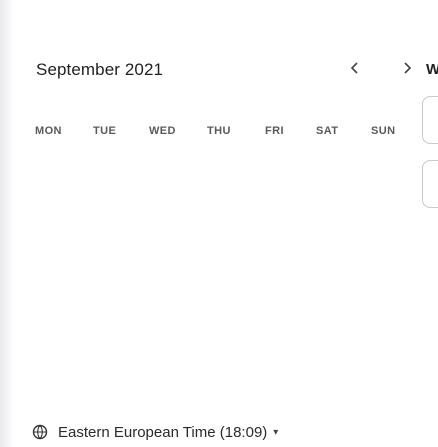  Describe the element at coordinates (40, 432) in the screenshot. I see `globe-icon` at that location.